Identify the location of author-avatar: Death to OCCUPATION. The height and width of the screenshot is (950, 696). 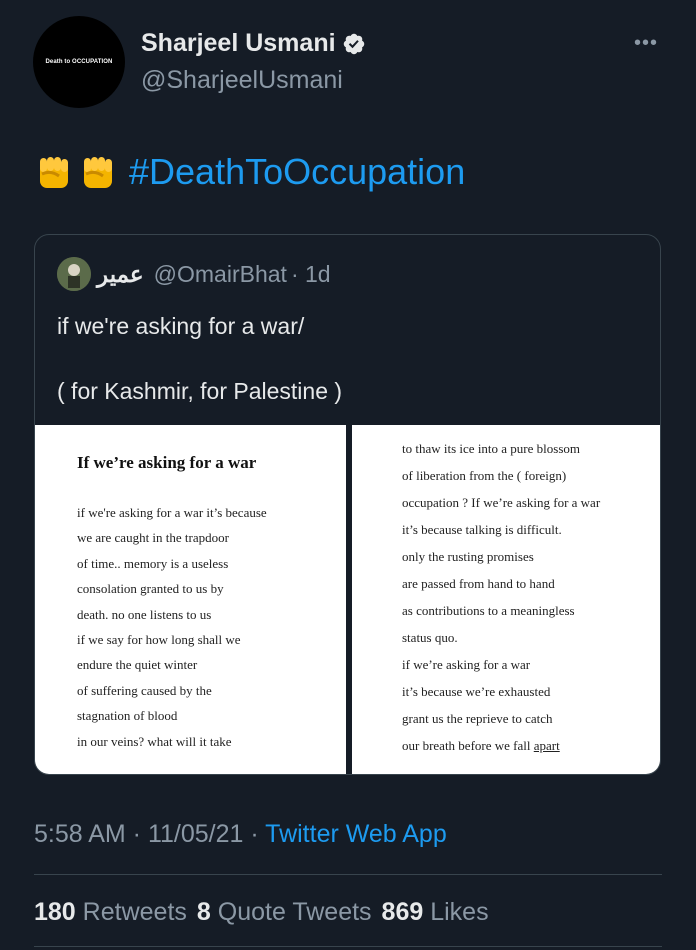
(79, 62).